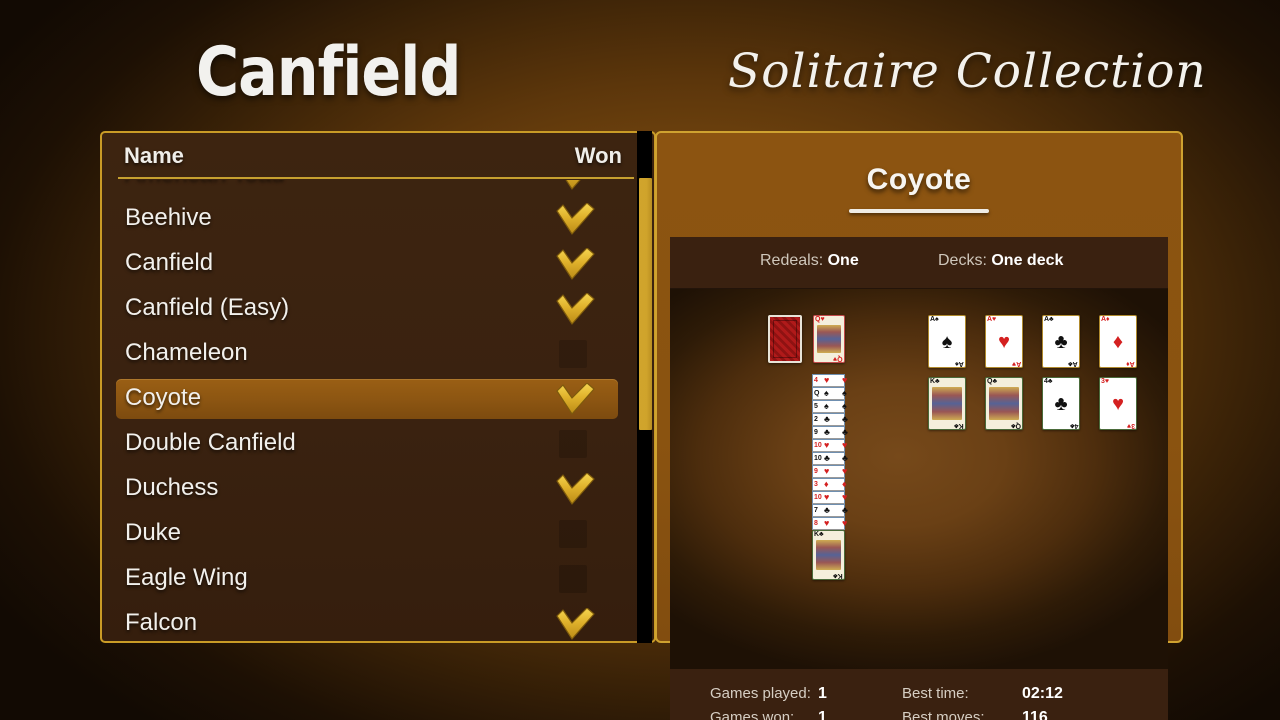 The image size is (1280, 720). What do you see at coordinates (816, 406) in the screenshot?
I see `card-rank-corner: 5` at bounding box center [816, 406].